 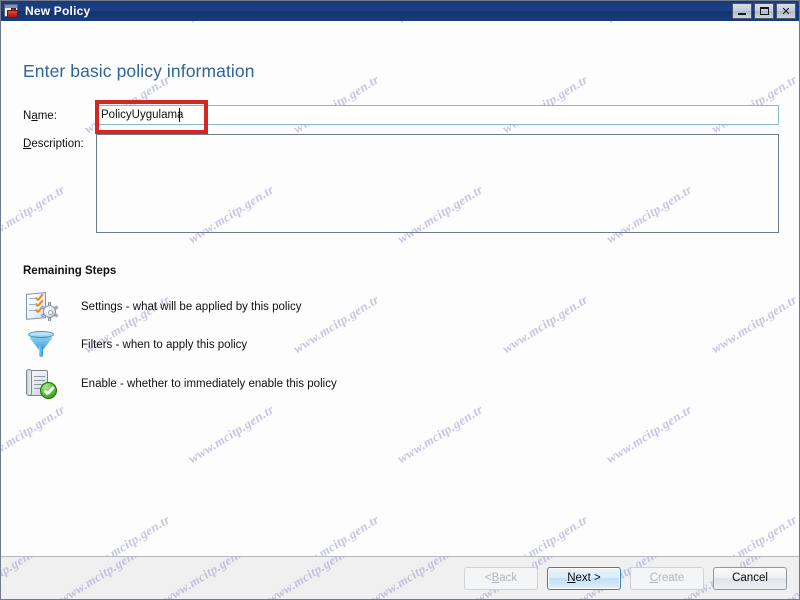 I want to click on page-title: Enter basic policy information, so click(x=139, y=71).